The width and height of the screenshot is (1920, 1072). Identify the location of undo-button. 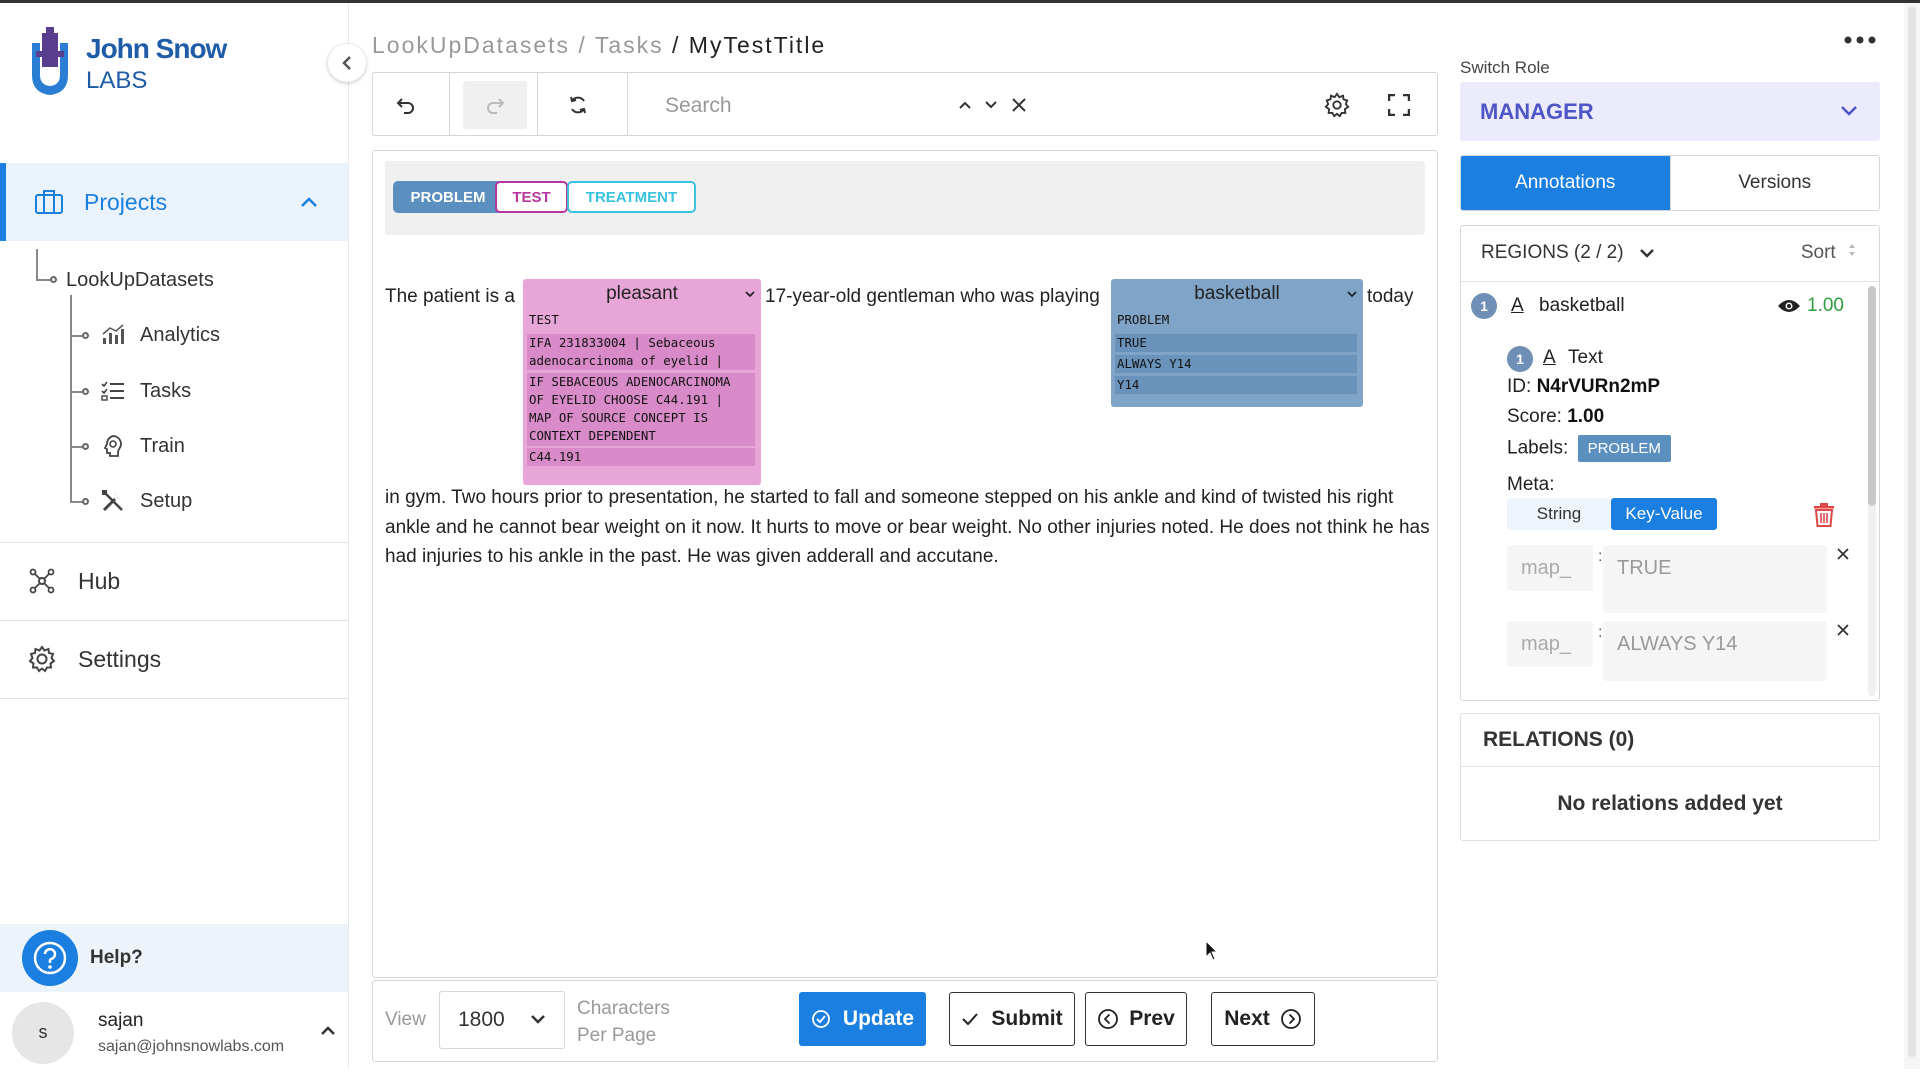
(406, 105).